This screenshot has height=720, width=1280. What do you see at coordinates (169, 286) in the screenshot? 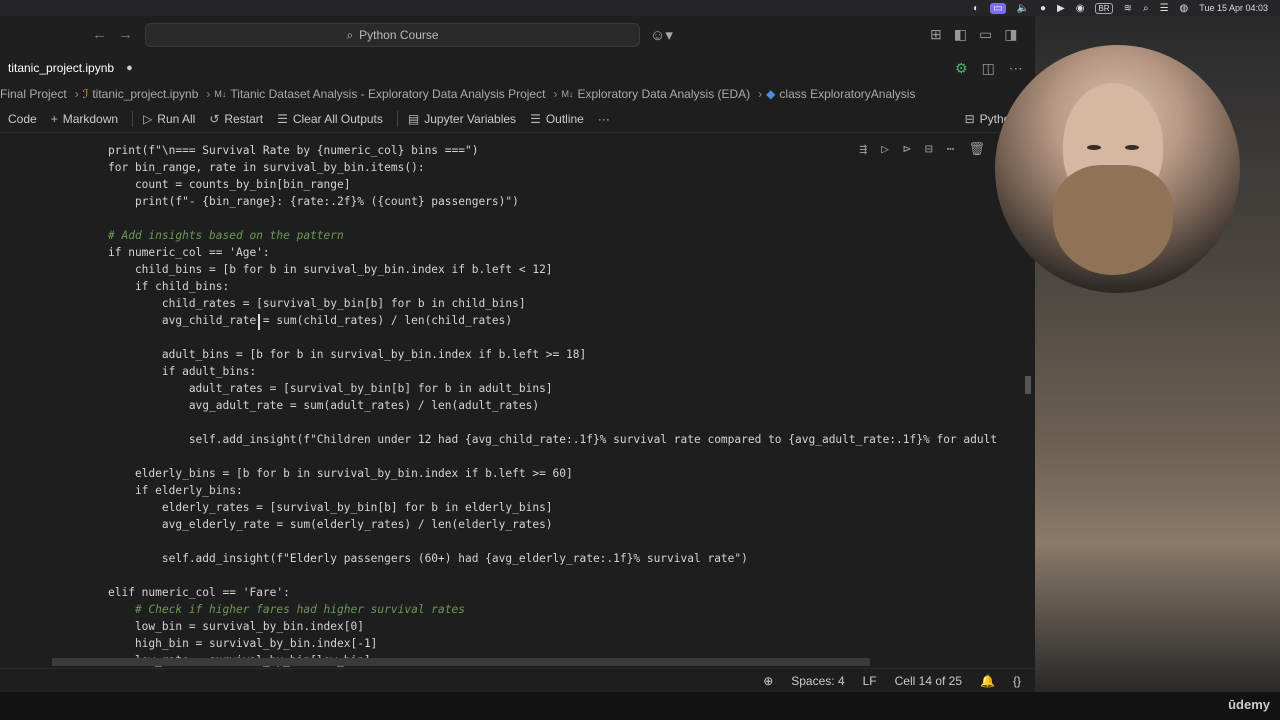
I see `code-line: if child_bins:` at bounding box center [169, 286].